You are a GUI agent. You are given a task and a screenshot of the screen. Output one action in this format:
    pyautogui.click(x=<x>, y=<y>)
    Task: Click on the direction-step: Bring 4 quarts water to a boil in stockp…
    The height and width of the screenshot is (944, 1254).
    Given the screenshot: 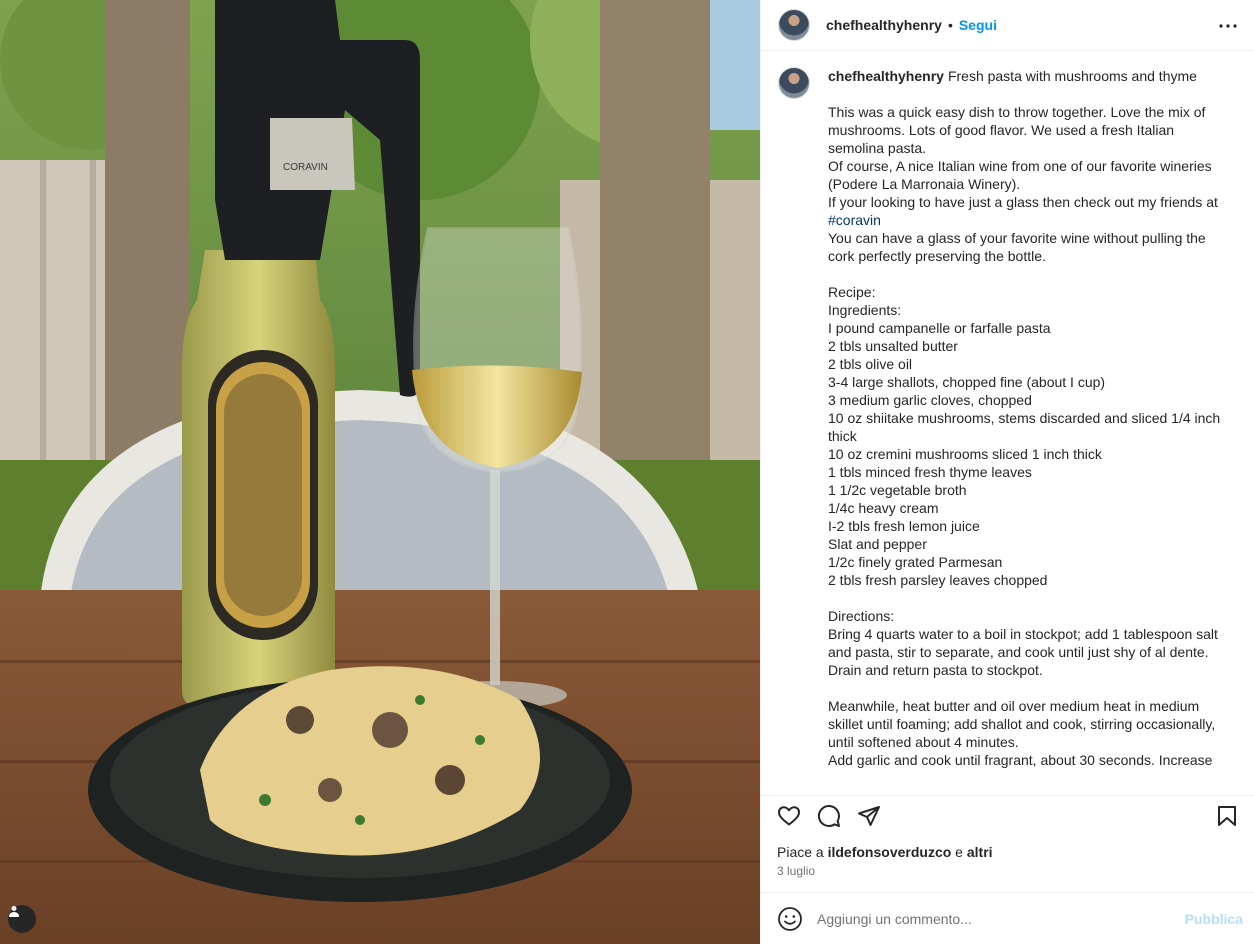 What is the action you would take?
    pyautogui.click(x=1023, y=643)
    